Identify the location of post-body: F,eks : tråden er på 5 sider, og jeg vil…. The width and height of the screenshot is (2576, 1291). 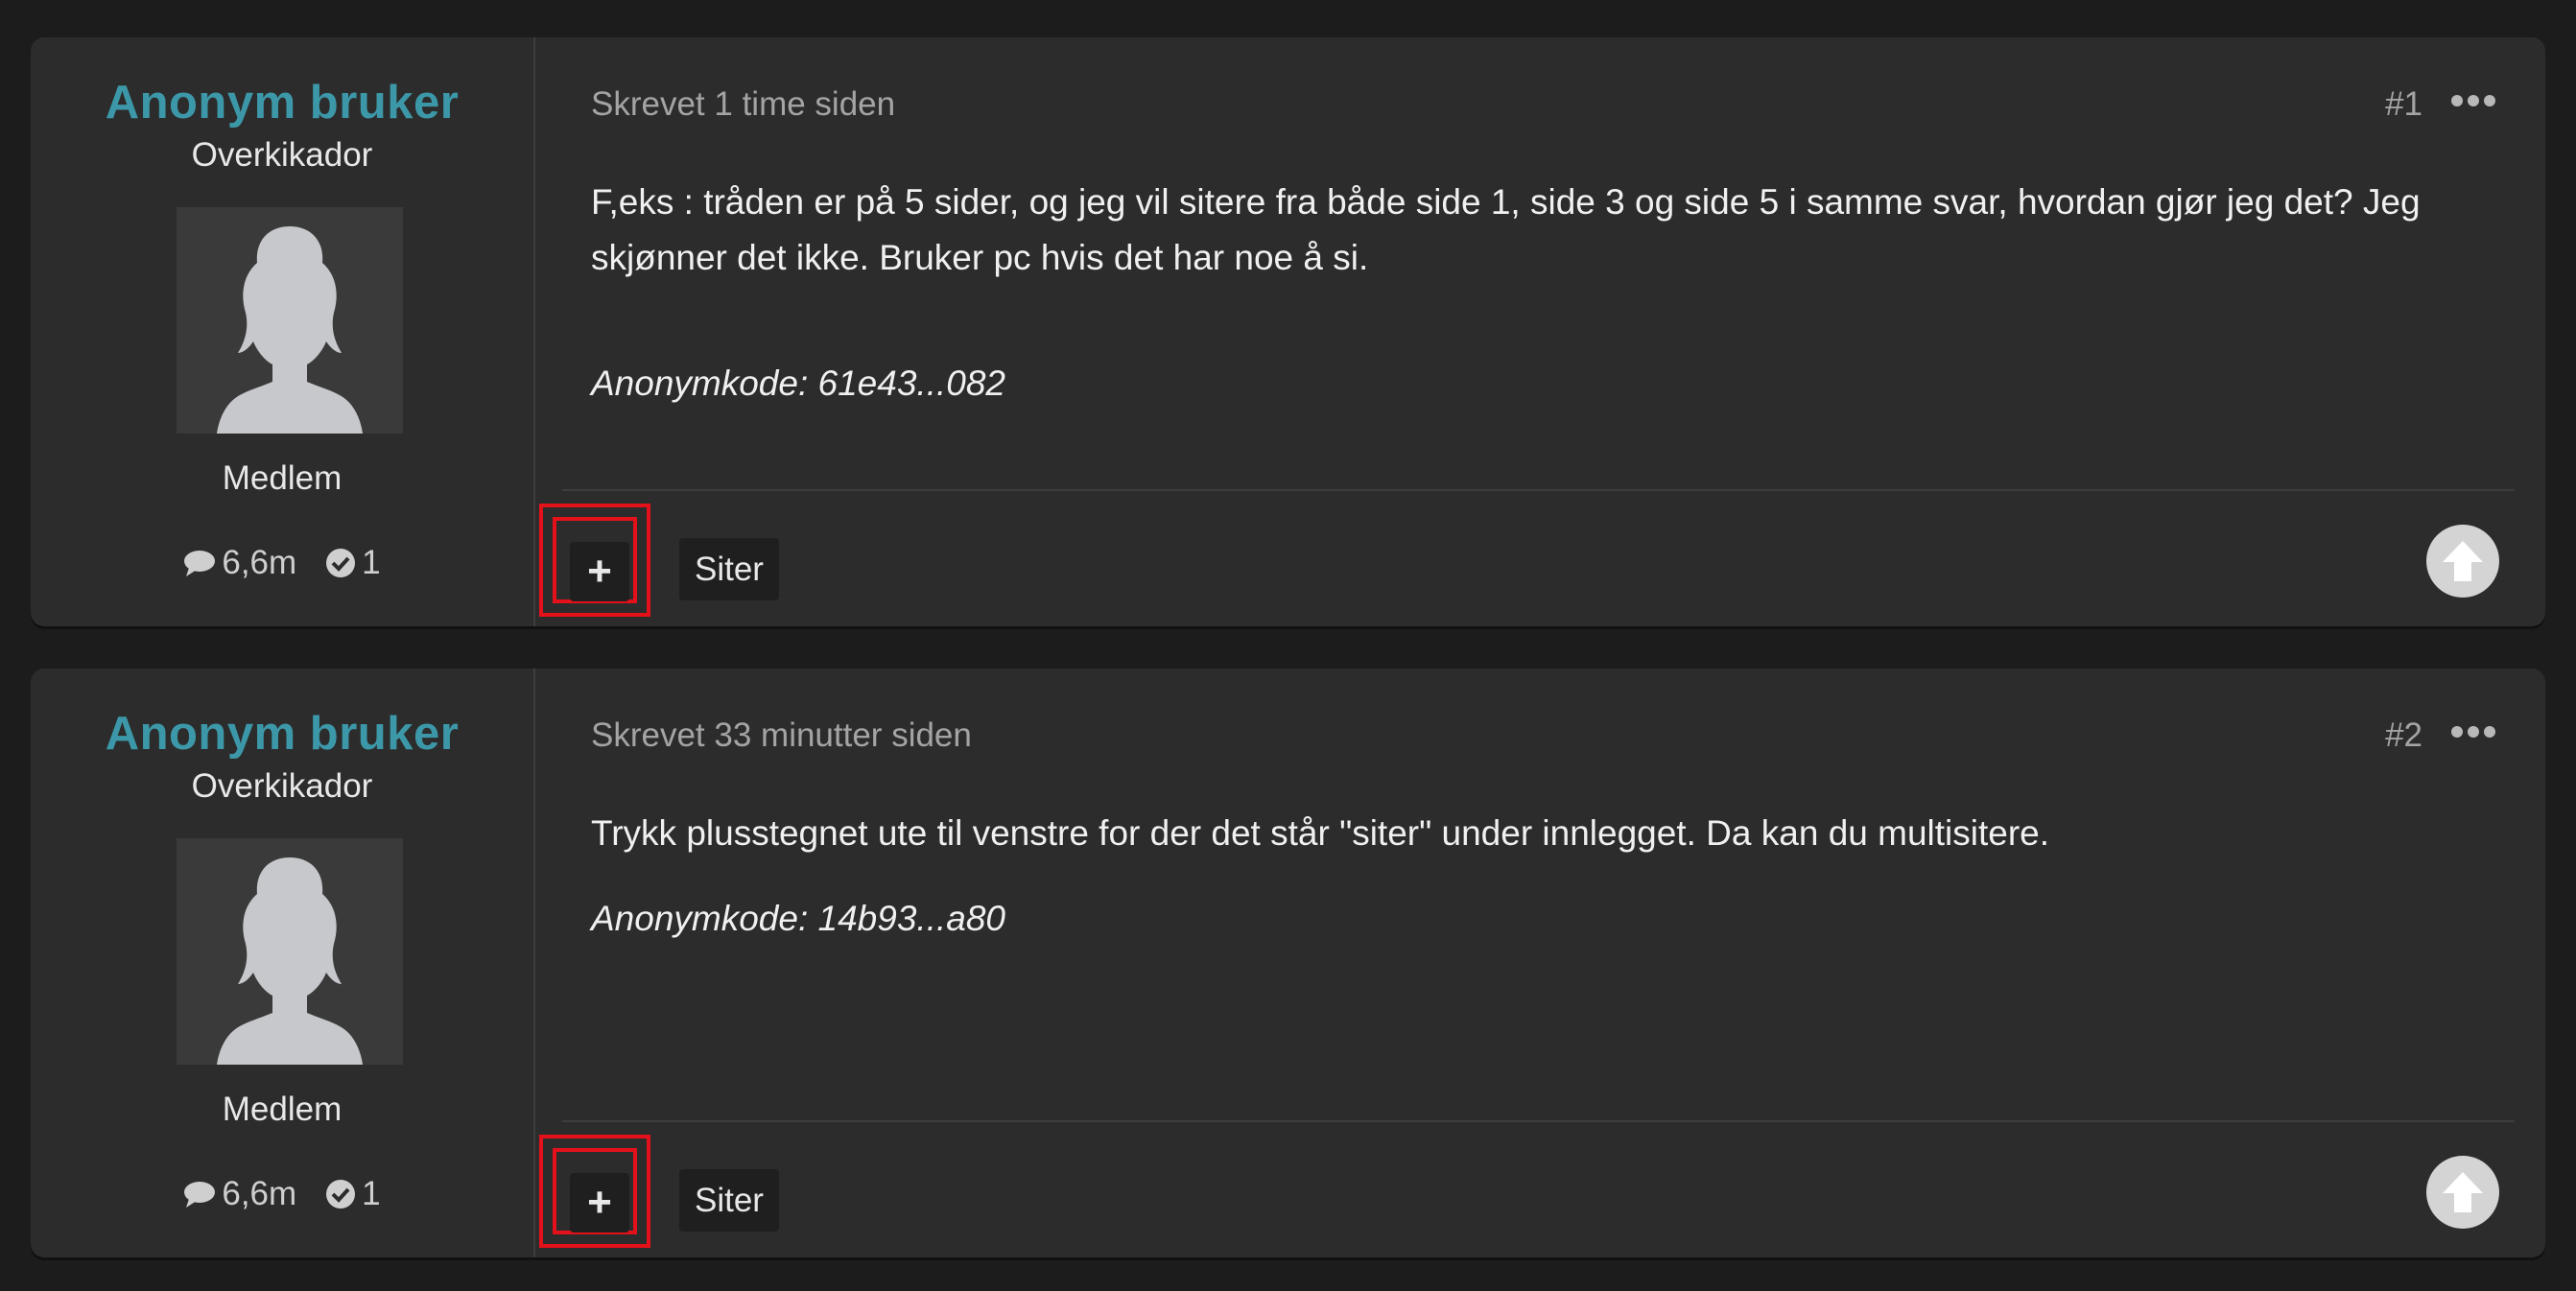
(1551, 230).